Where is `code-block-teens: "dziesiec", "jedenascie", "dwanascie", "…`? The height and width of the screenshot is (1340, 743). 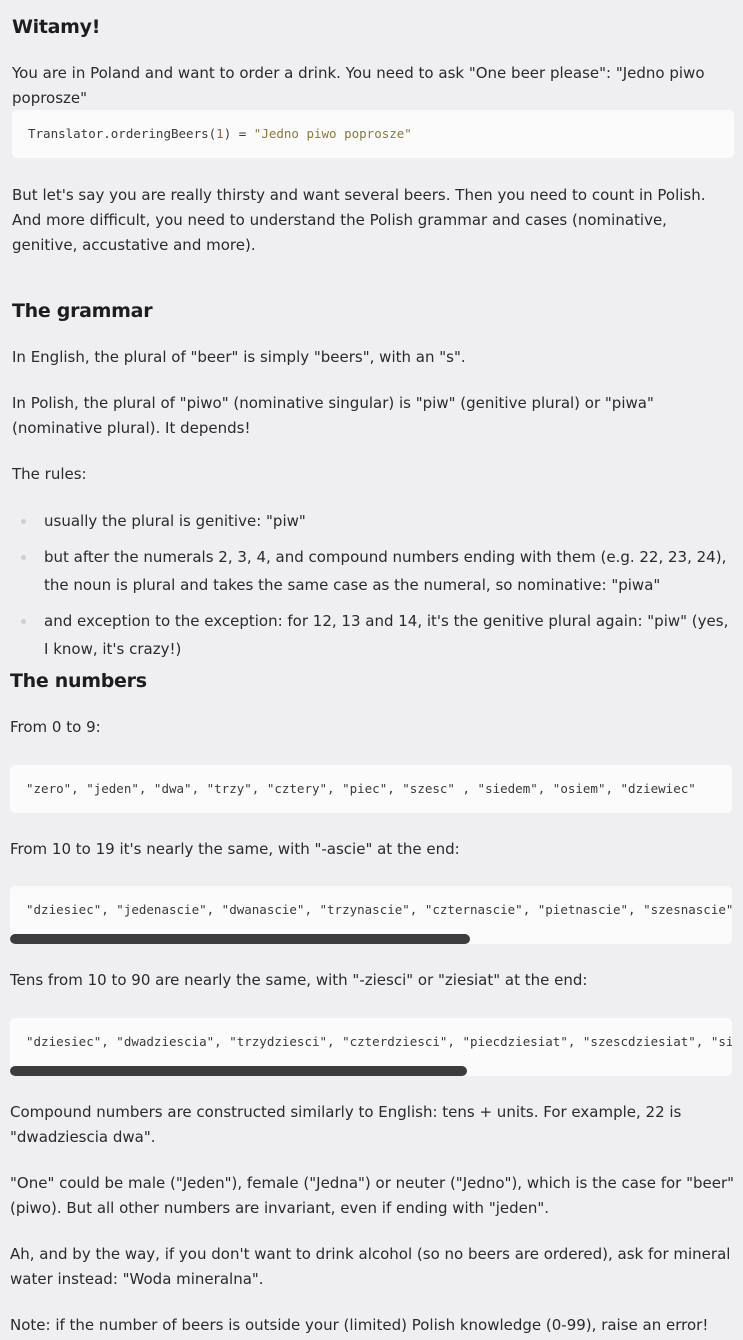 code-block-teens: "dziesiec", "jedenascie", "dwanascie", "… is located at coordinates (371, 915).